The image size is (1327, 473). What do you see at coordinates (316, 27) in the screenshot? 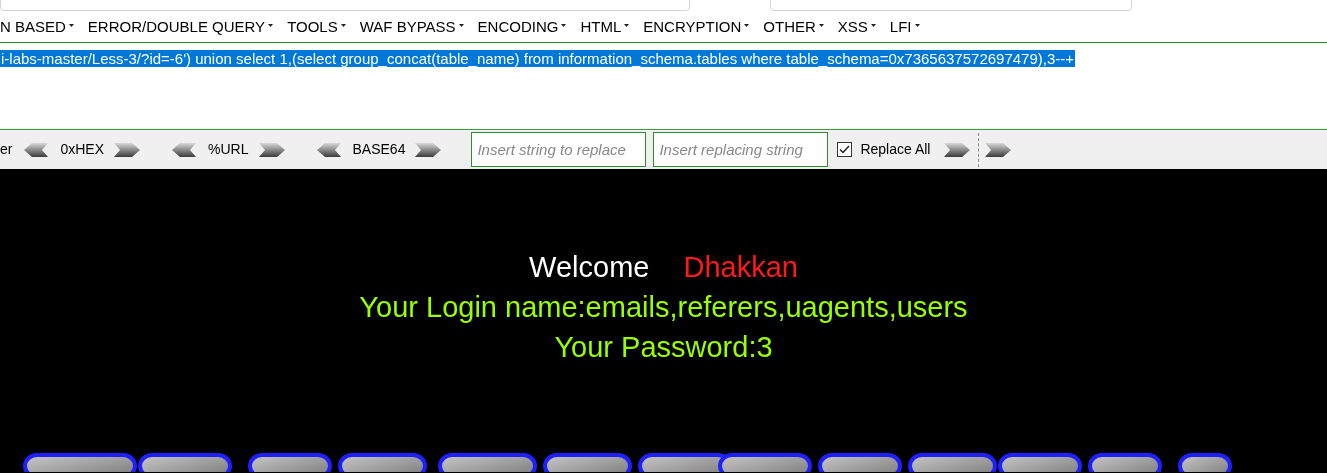
I see `menu-item: TOOLS` at bounding box center [316, 27].